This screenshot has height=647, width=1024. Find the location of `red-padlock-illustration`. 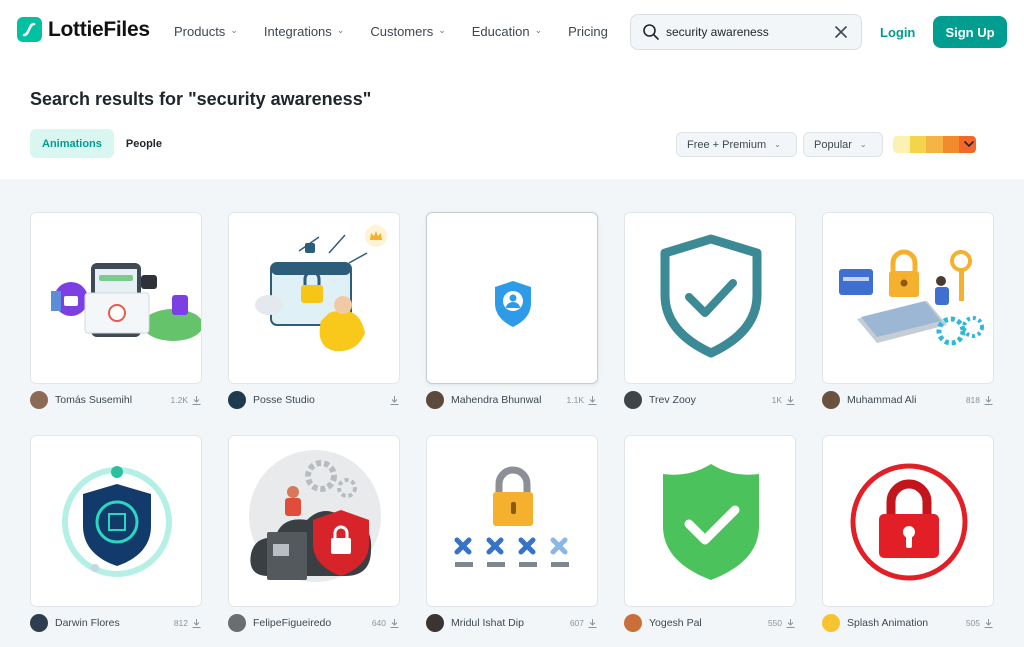

red-padlock-illustration is located at coordinates (909, 522).